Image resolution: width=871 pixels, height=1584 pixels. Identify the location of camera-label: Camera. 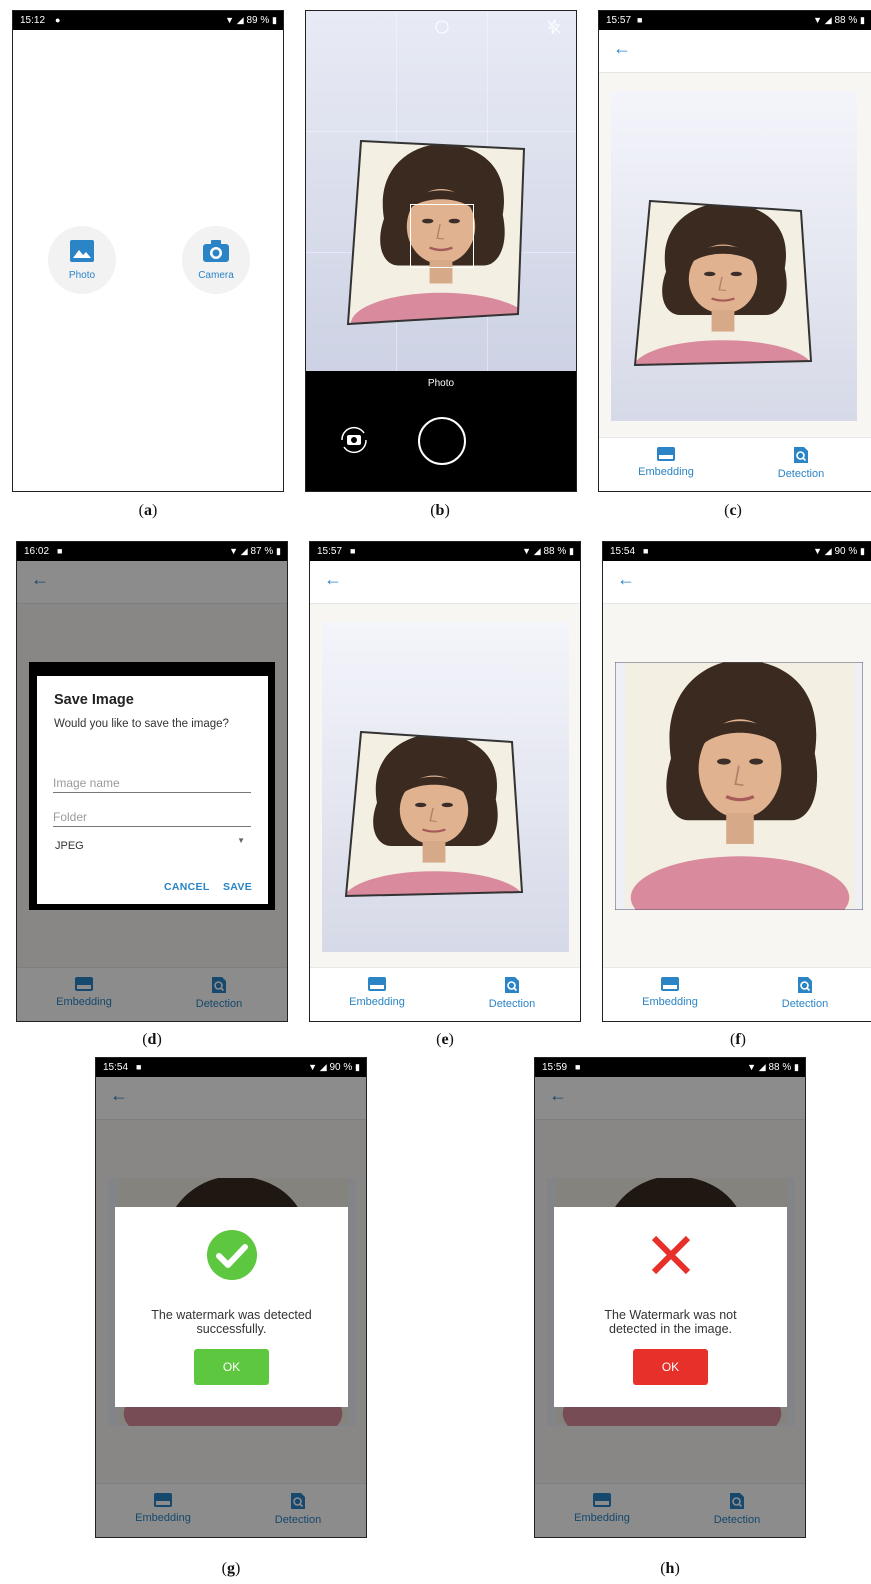
(216, 275).